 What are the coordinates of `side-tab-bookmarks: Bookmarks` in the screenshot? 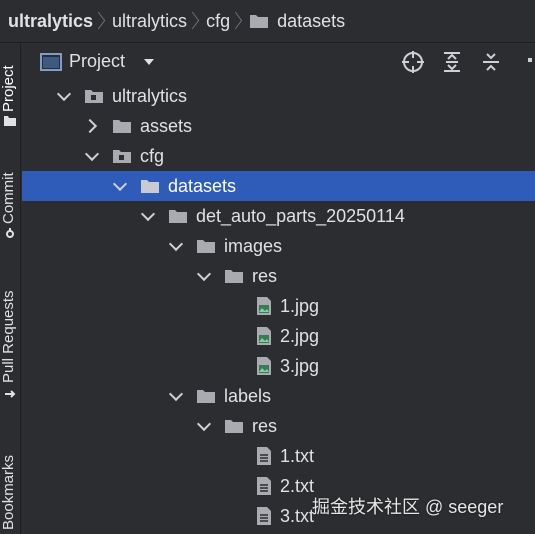 It's located at (10, 486).